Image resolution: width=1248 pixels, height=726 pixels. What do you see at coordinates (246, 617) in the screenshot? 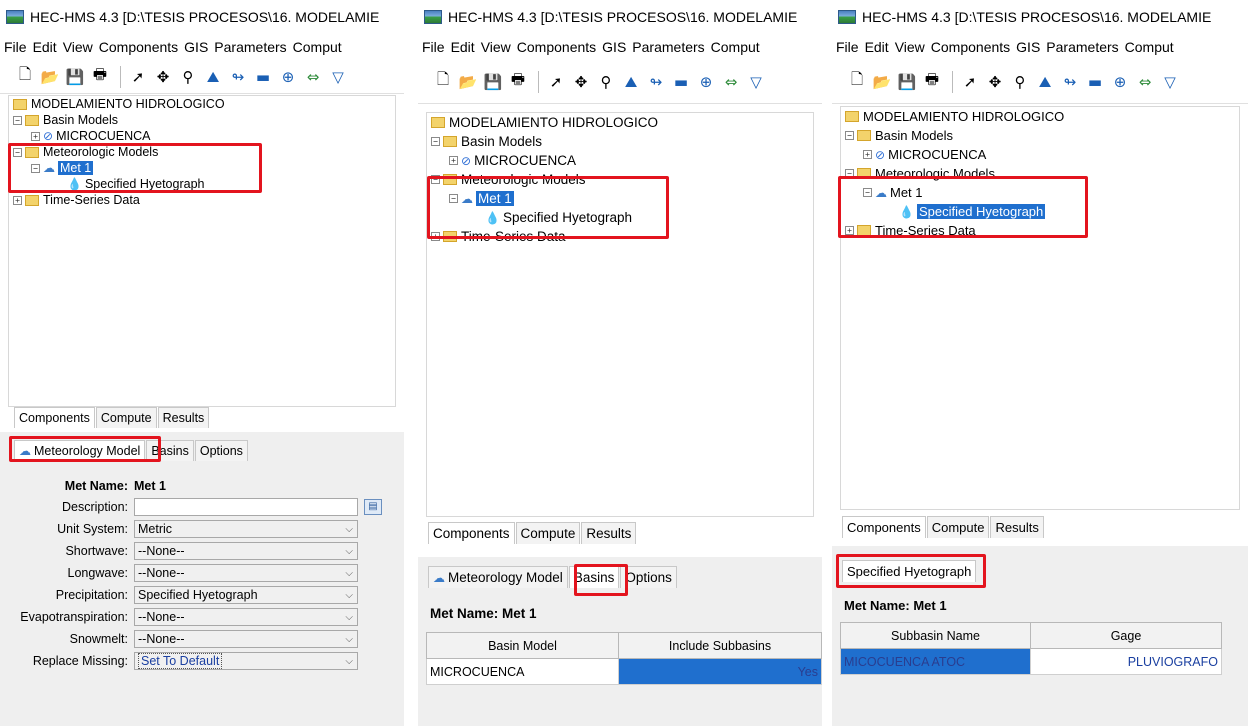
I see `evapotranspiration-select: --None-- ⌵` at bounding box center [246, 617].